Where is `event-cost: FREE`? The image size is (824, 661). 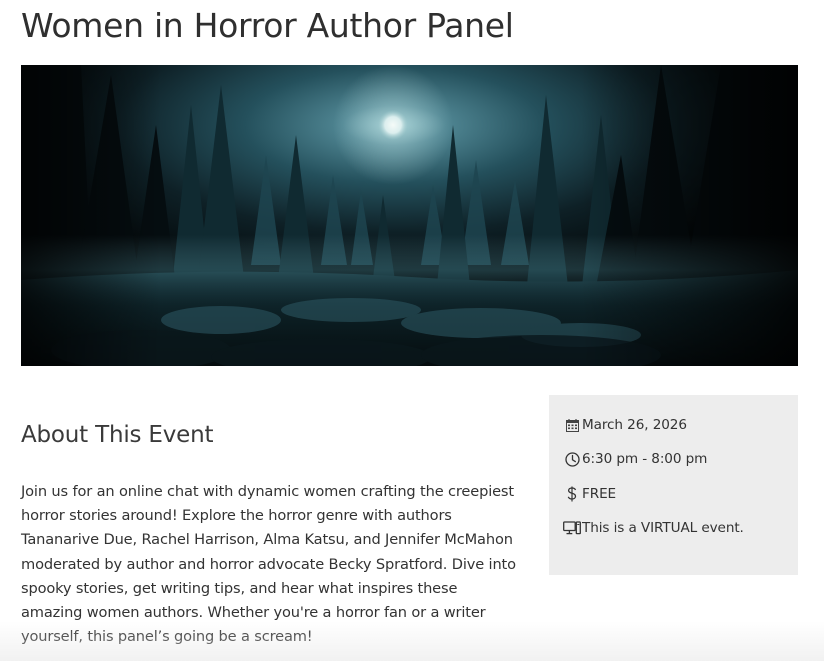
event-cost: FREE is located at coordinates (589, 494).